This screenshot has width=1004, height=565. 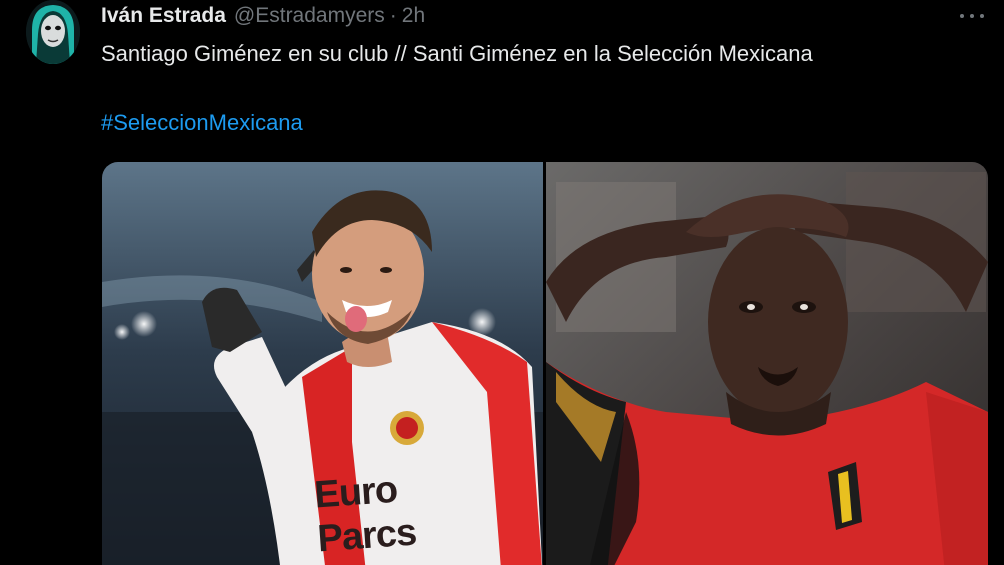 I want to click on more-options-icon, so click(x=972, y=16).